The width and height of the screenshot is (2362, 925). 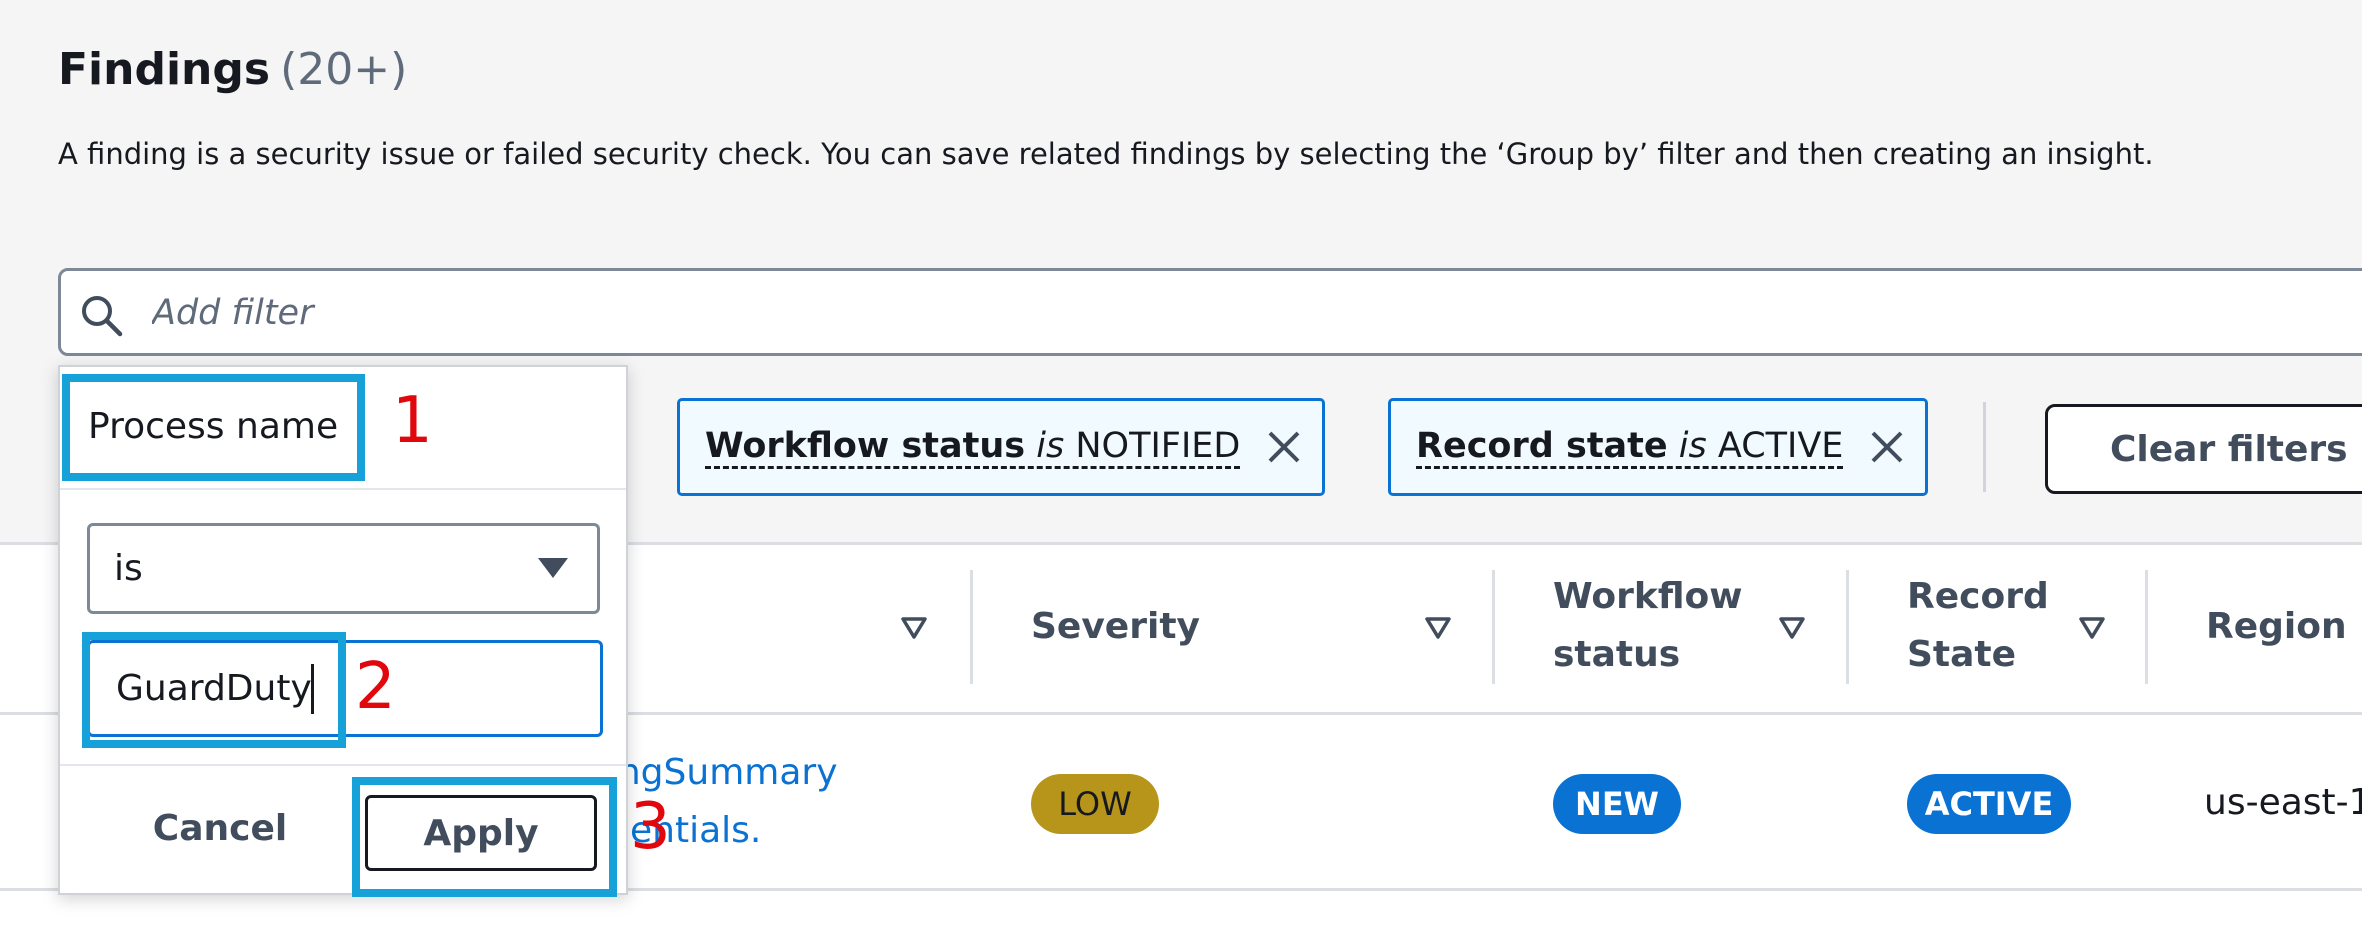 I want to click on page-title: Findings (20+), so click(x=233, y=69).